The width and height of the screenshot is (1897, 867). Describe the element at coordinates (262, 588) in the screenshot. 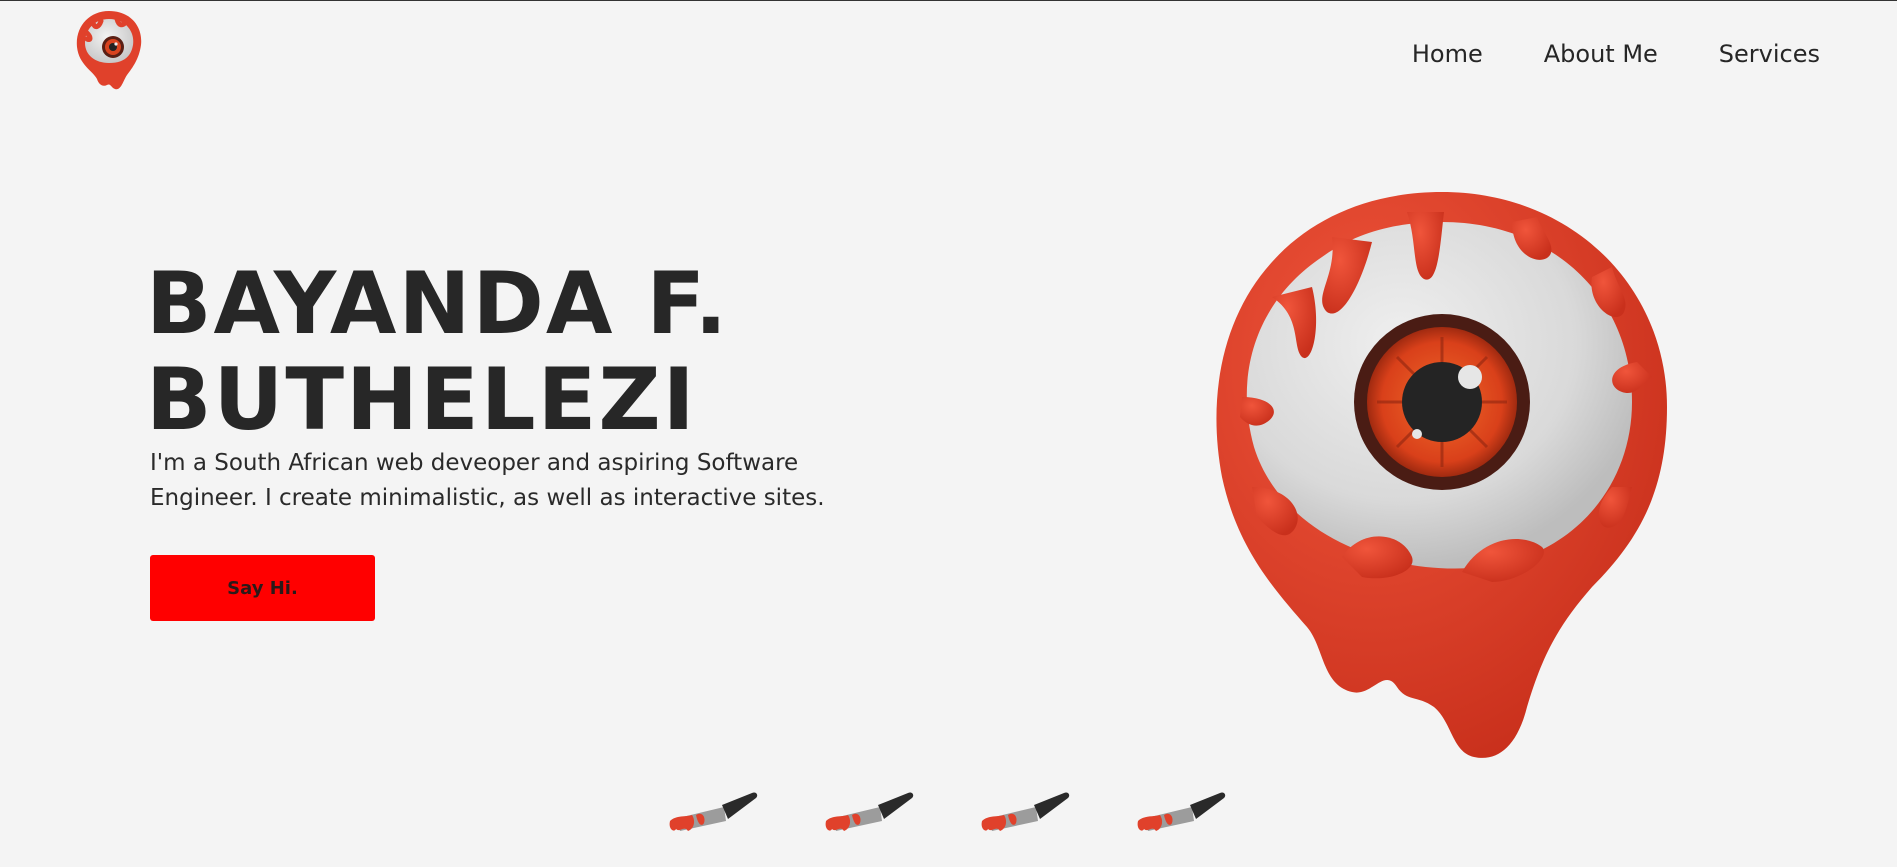

I see `say-hi-button: Say Hi.` at that location.